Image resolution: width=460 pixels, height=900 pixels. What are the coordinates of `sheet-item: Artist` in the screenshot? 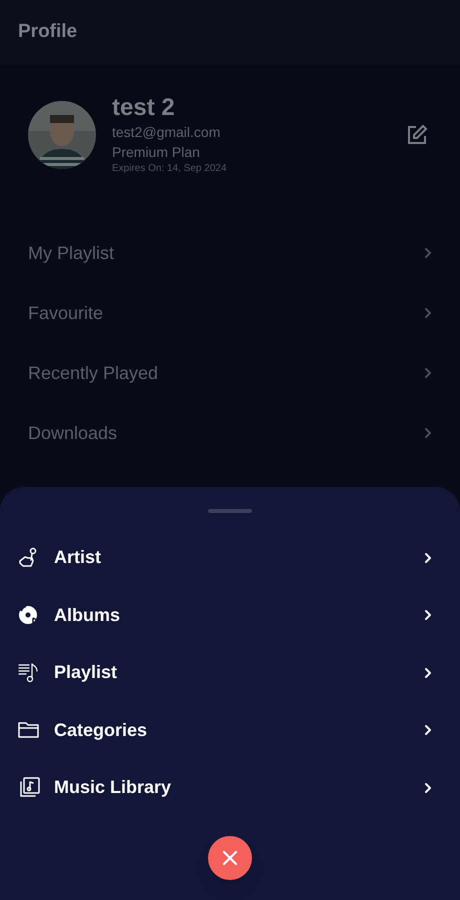 It's located at (230, 557).